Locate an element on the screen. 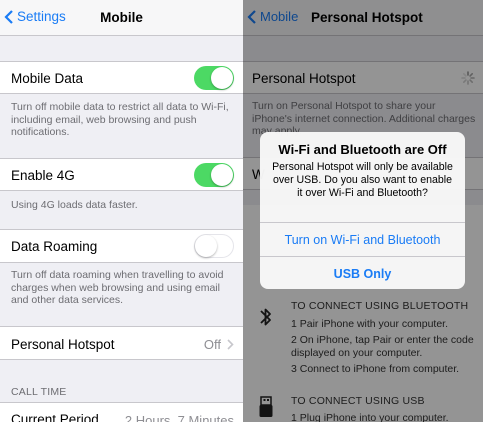  mobile-data-label: Mobile Data is located at coordinates (47, 78).